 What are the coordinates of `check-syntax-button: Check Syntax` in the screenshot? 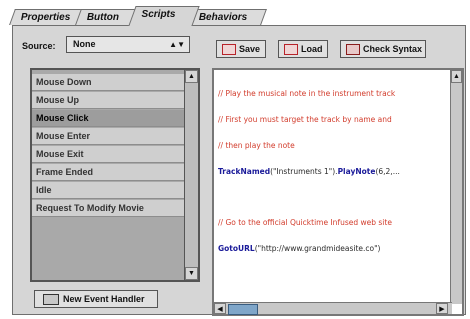 It's located at (383, 49).